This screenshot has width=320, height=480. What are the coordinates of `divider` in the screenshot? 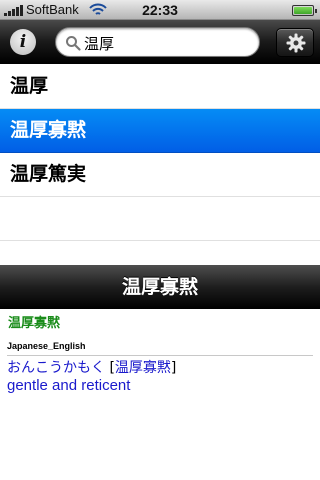 It's located at (160, 355).